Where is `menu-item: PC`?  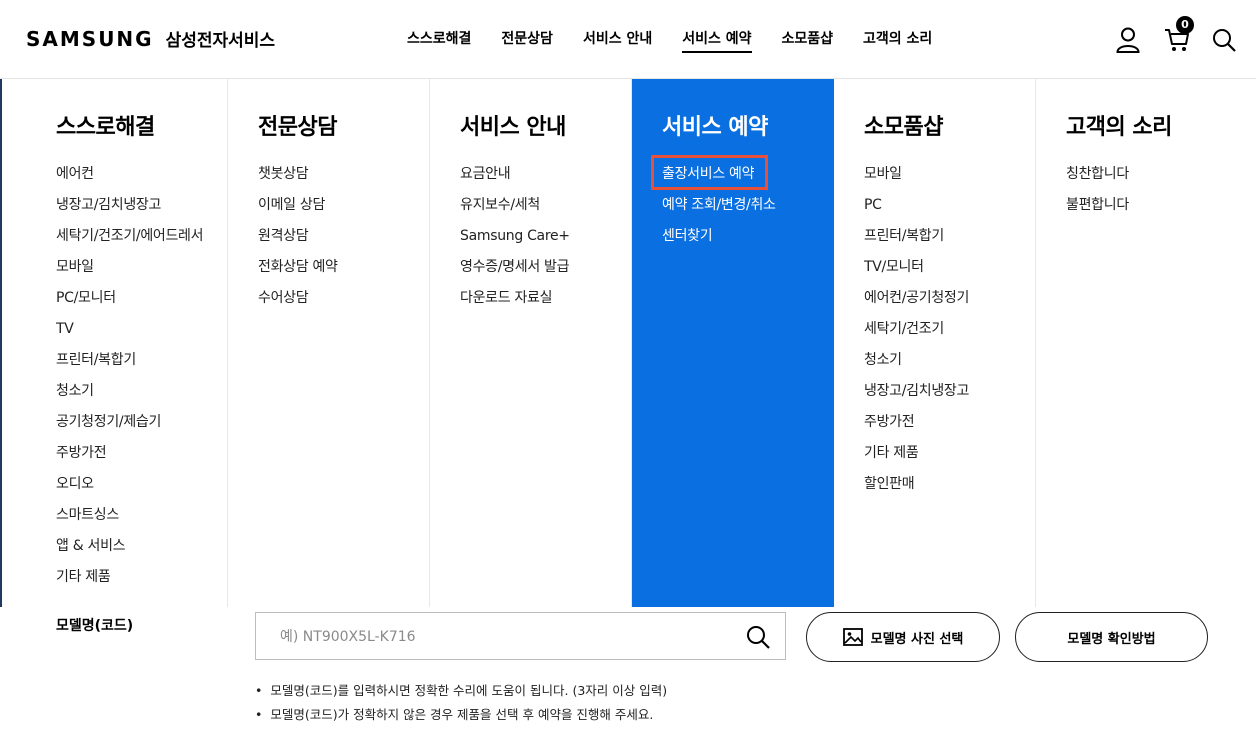
menu-item: PC is located at coordinates (949, 205).